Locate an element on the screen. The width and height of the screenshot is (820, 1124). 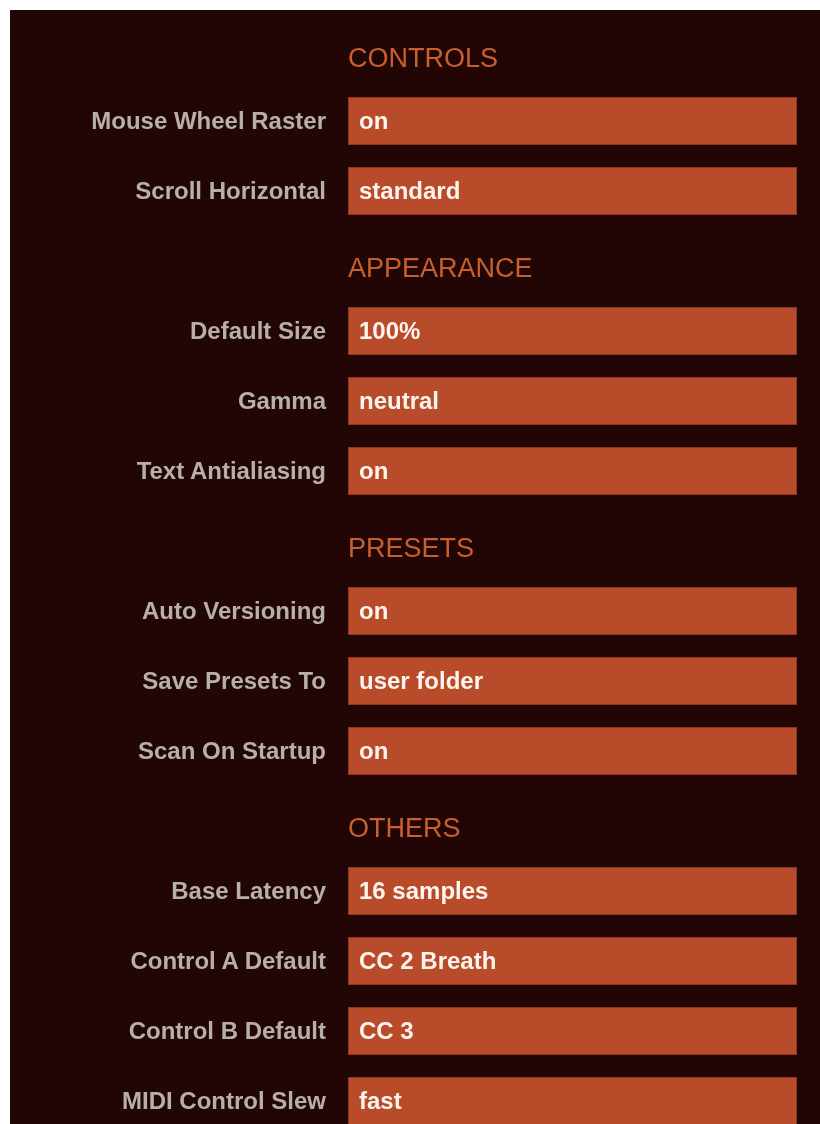
value-field: 16 samples is located at coordinates (572, 891).